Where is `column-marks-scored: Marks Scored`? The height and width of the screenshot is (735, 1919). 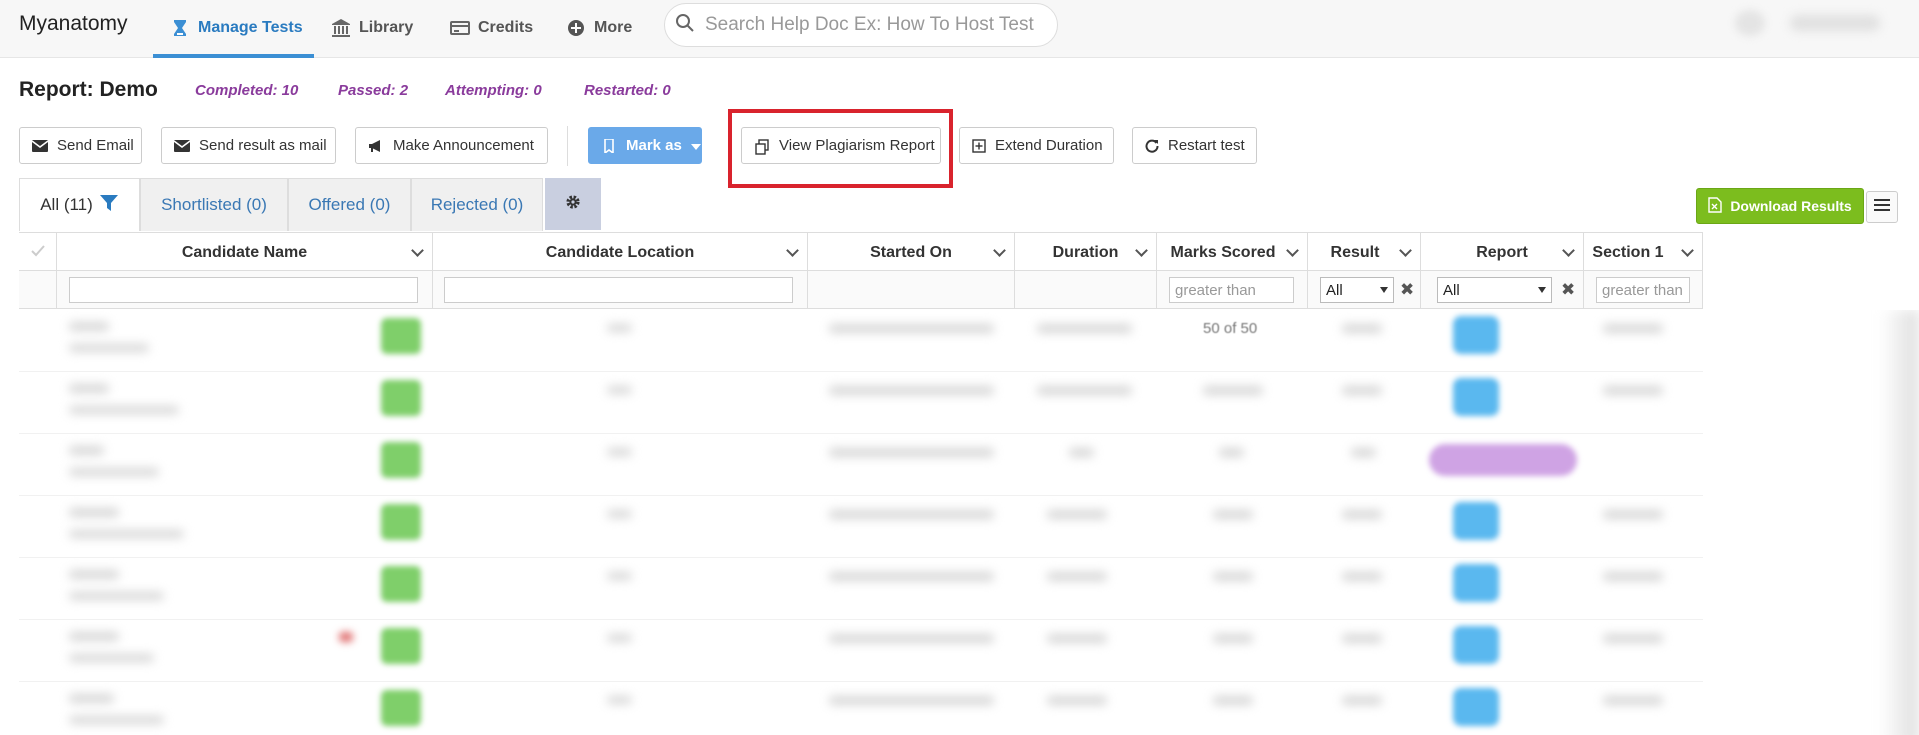
column-marks-scored: Marks Scored is located at coordinates (1232, 252).